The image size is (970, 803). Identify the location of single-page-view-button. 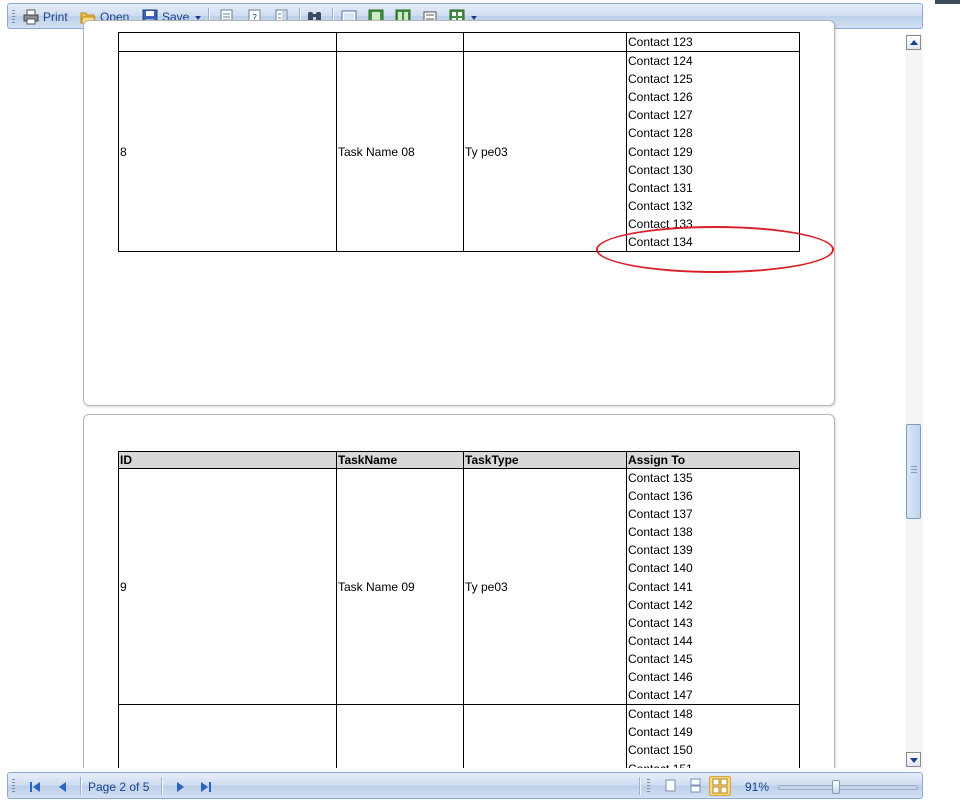
(671, 786).